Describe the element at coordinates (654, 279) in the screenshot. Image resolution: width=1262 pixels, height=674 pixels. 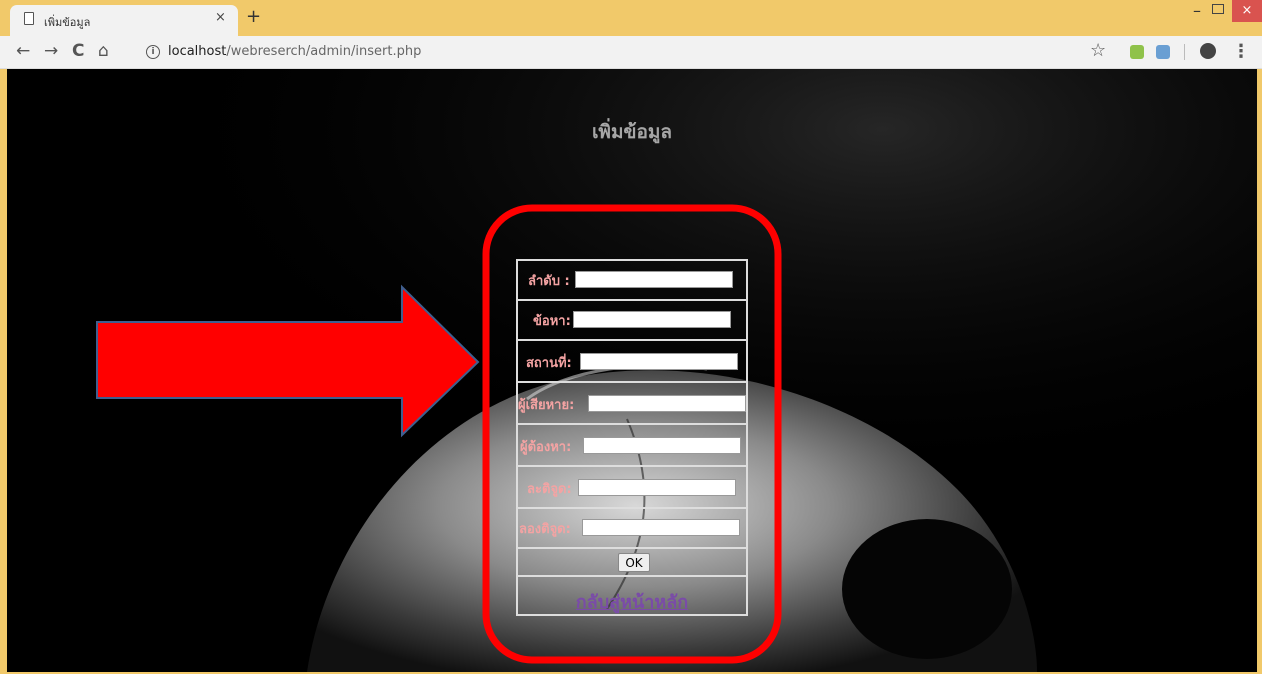
I see `order-input` at that location.